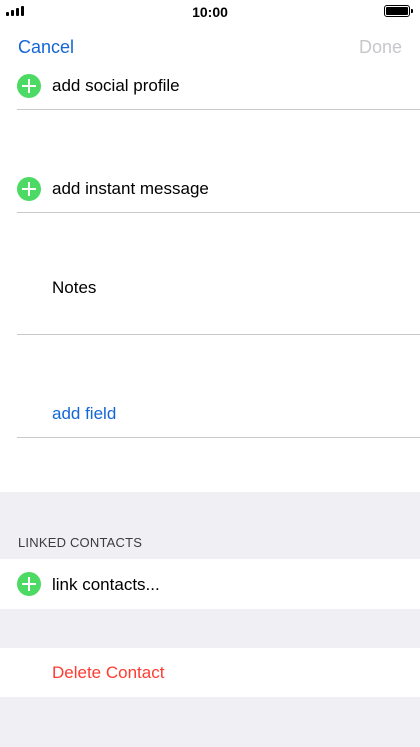 Image resolution: width=420 pixels, height=747 pixels. Describe the element at coordinates (398, 11) in the screenshot. I see `battery-icon` at that location.